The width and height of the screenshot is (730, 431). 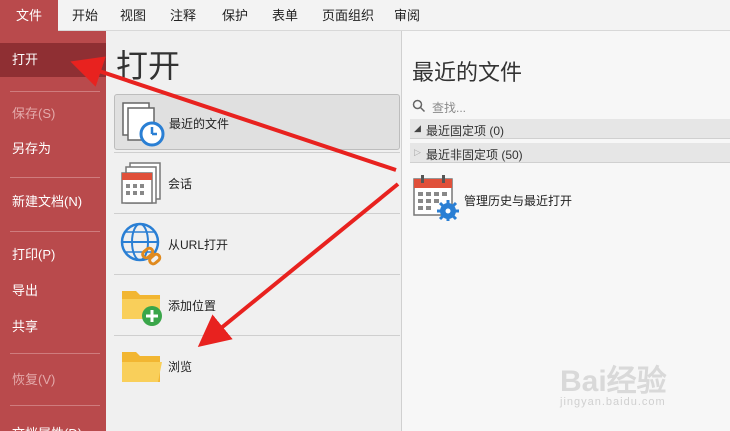 What do you see at coordinates (465, 131) in the screenshot?
I see `pinned-group-label: 最近固定项 (0)` at bounding box center [465, 131].